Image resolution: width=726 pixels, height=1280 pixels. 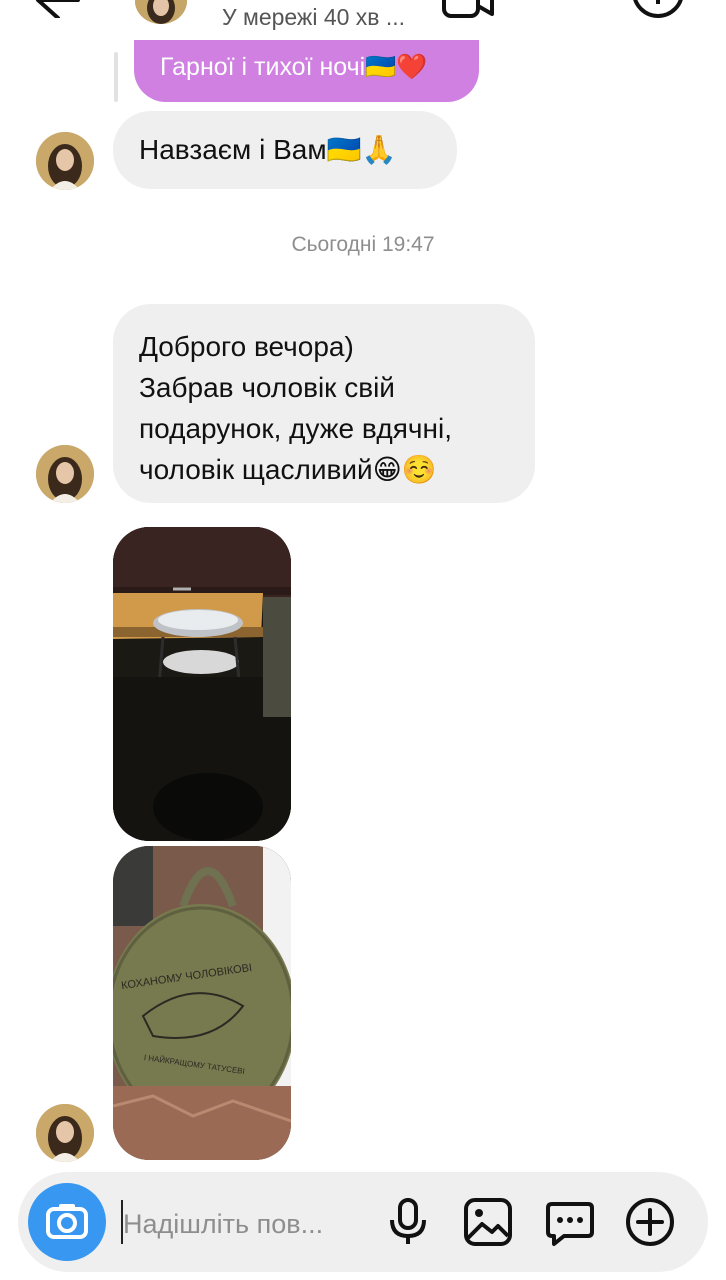 What do you see at coordinates (562, 10) in the screenshot?
I see `phone-icon` at bounding box center [562, 10].